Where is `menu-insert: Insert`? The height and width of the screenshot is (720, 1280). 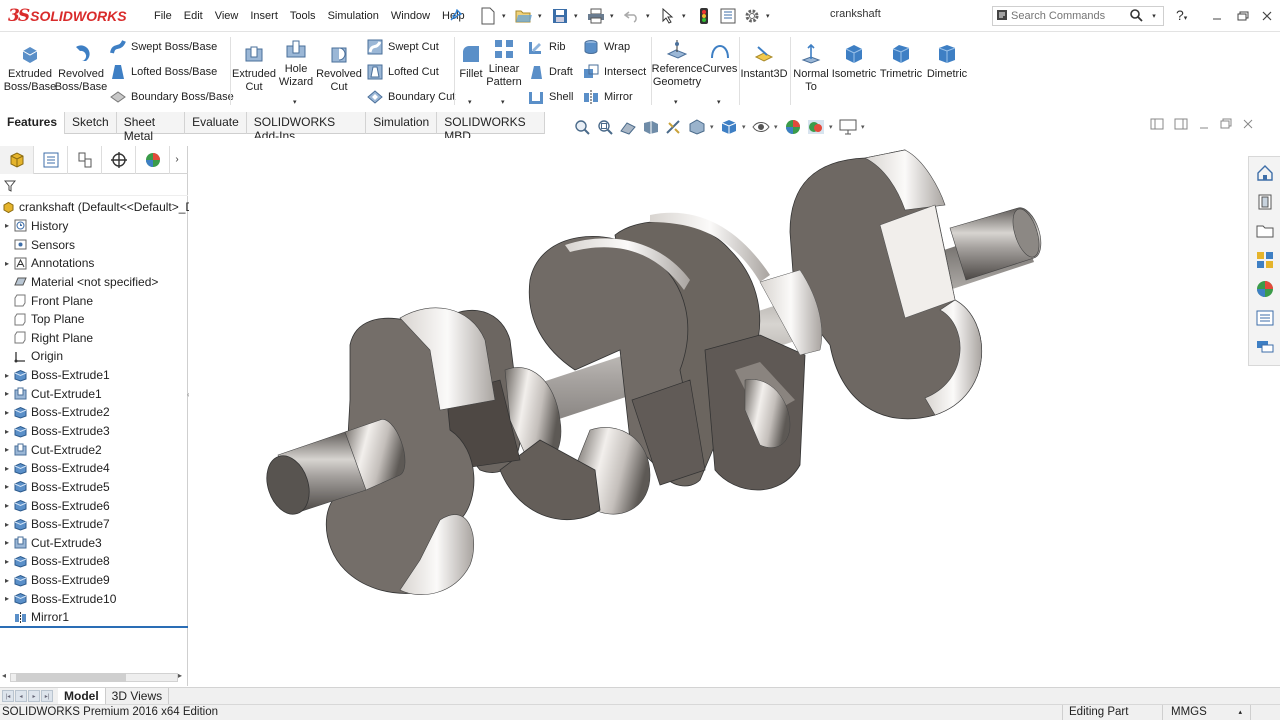
menu-insert: Insert is located at coordinates (264, 16).